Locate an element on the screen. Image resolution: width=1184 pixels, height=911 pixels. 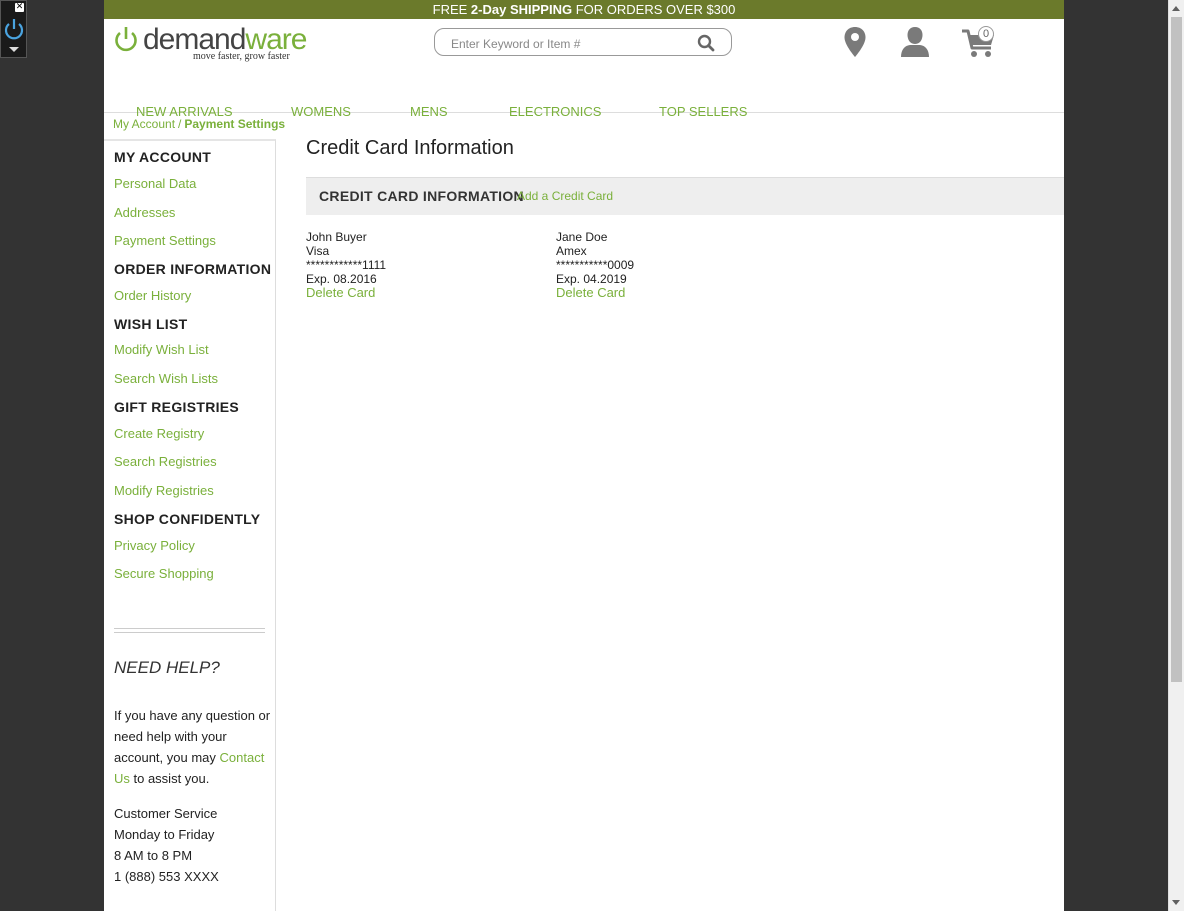
page-title: Credit Card Information is located at coordinates (410, 148).